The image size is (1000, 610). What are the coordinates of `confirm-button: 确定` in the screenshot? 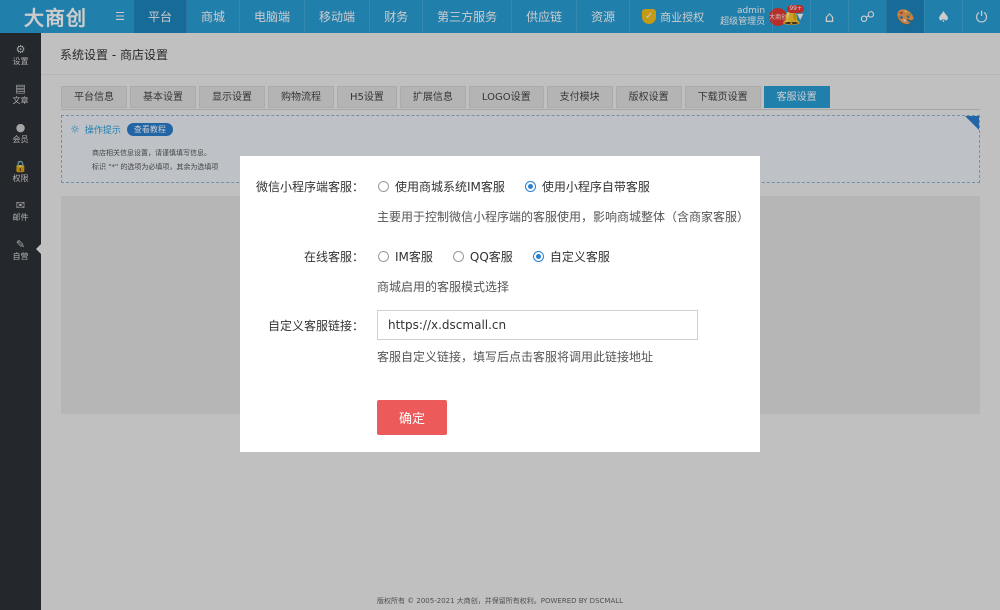 It's located at (412, 417).